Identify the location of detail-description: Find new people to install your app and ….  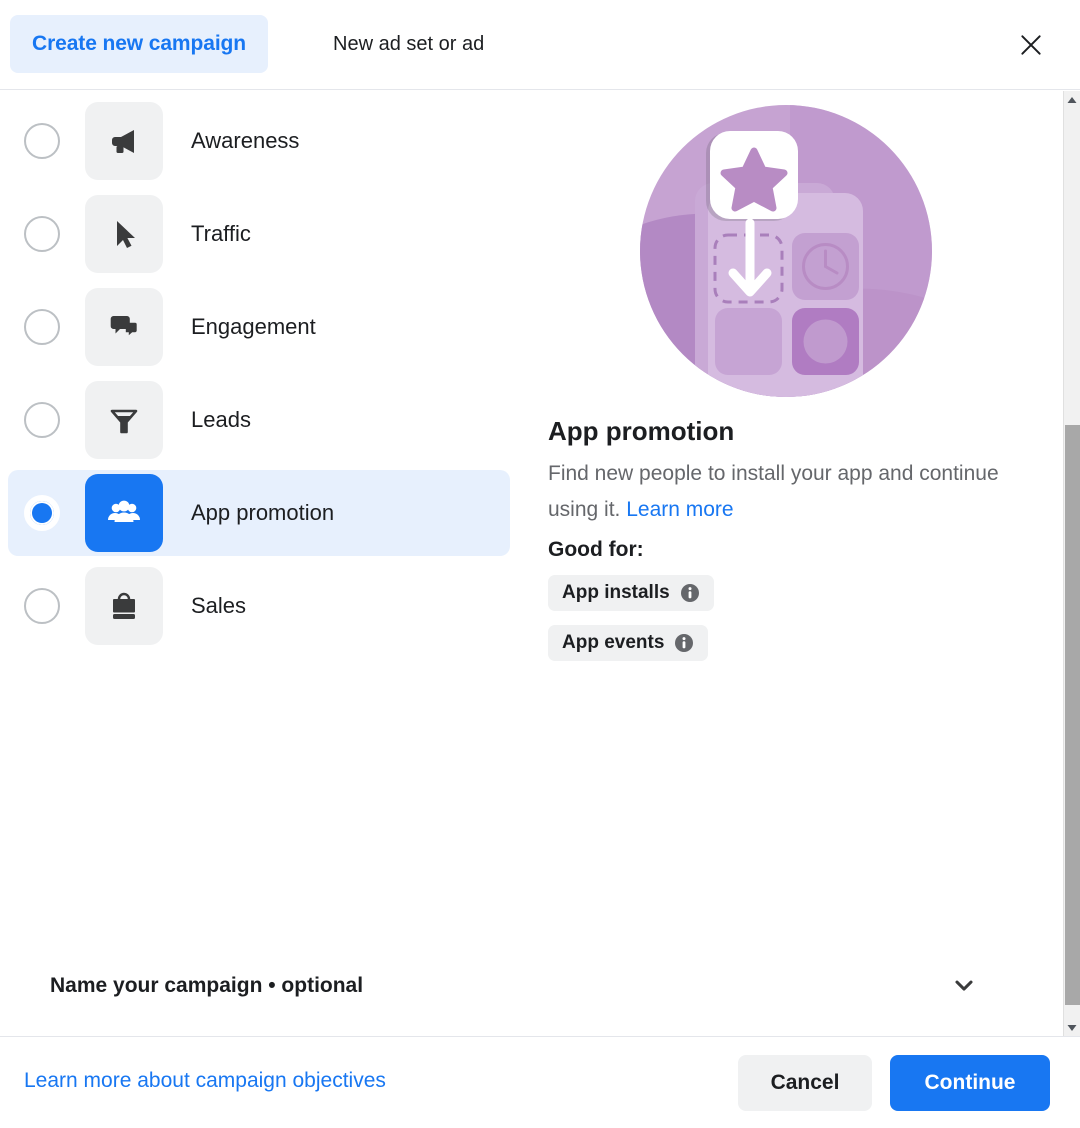
(774, 492).